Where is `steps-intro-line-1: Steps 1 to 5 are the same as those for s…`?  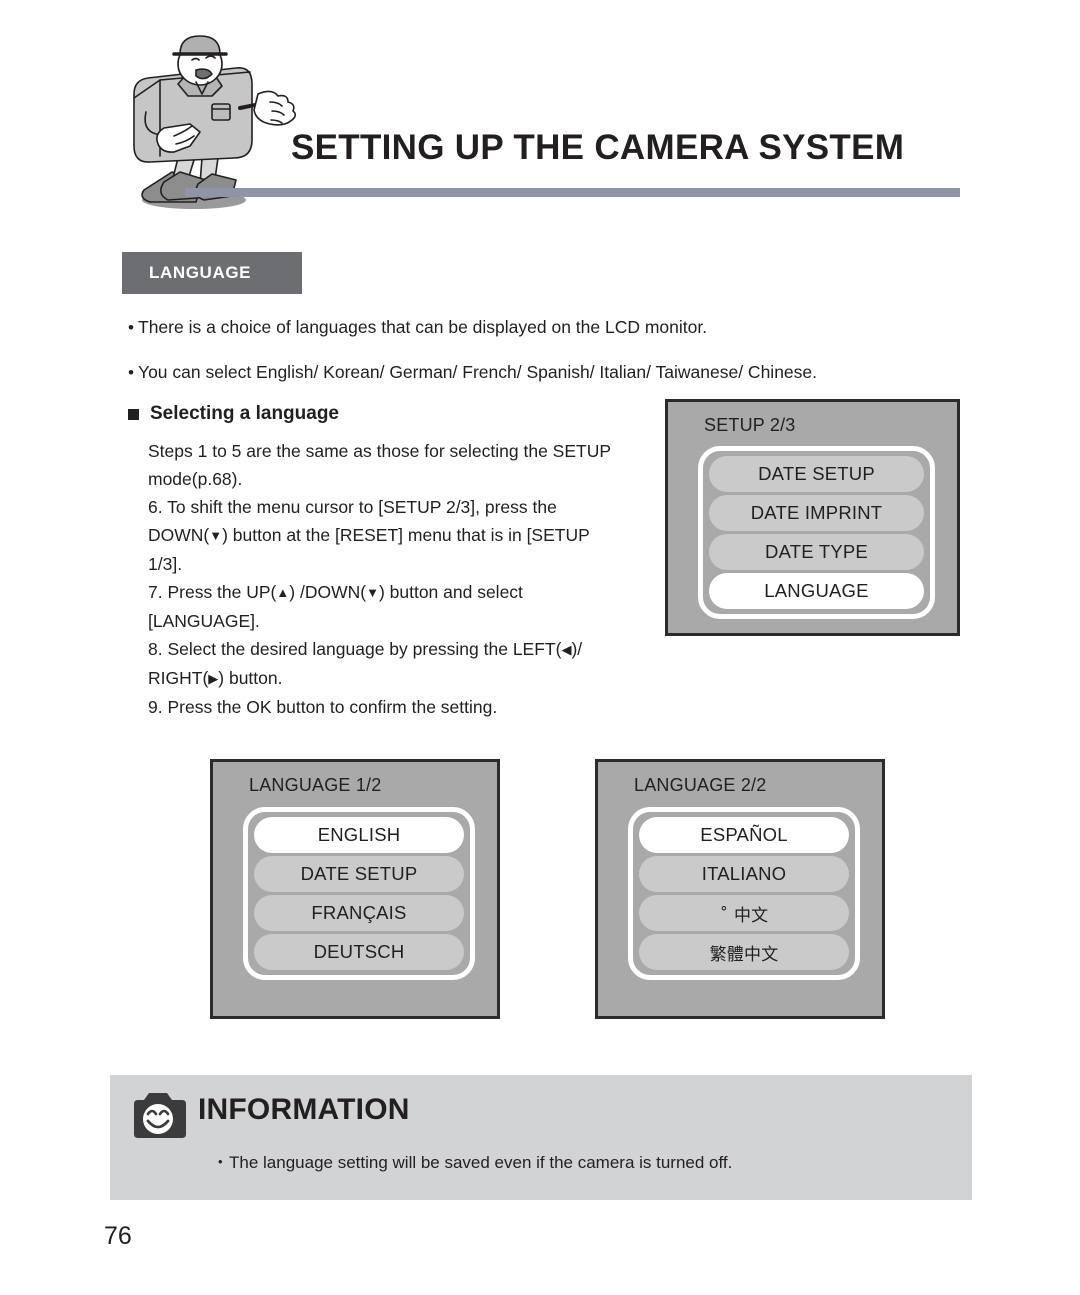 steps-intro-line-1: Steps 1 to 5 are the same as those for s… is located at coordinates (380, 451).